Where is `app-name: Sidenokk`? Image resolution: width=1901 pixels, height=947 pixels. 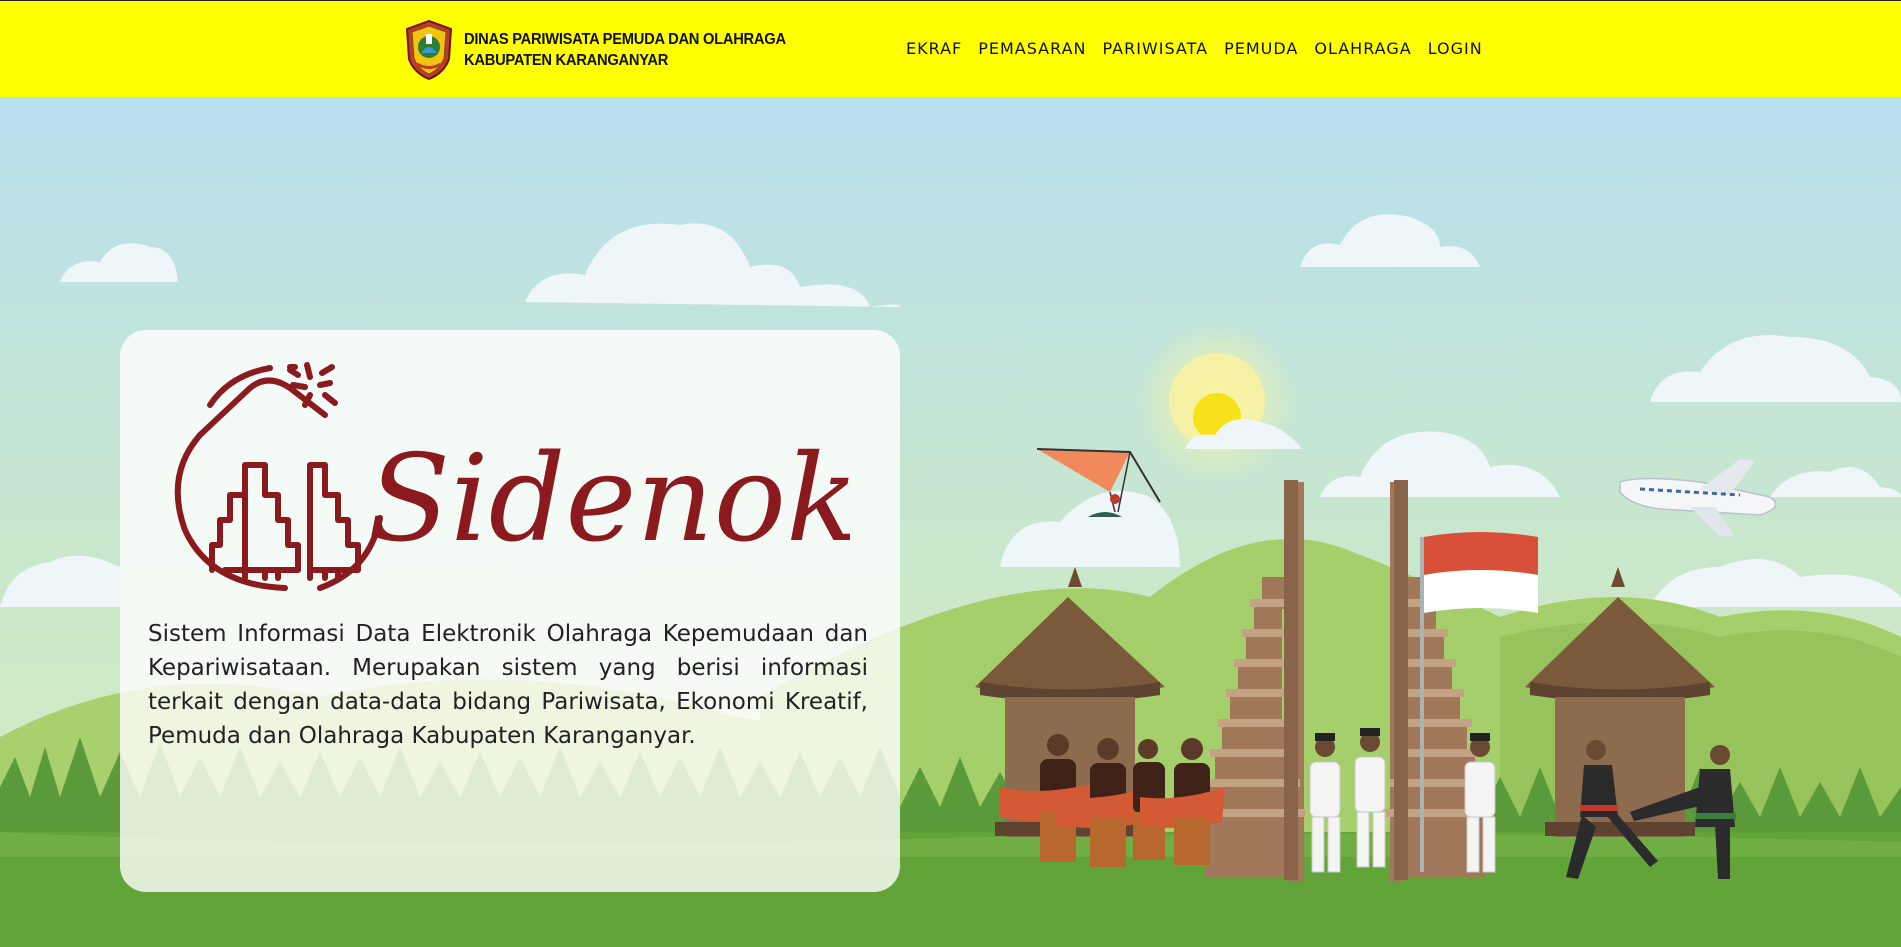 app-name: Sidenokk is located at coordinates (609, 499).